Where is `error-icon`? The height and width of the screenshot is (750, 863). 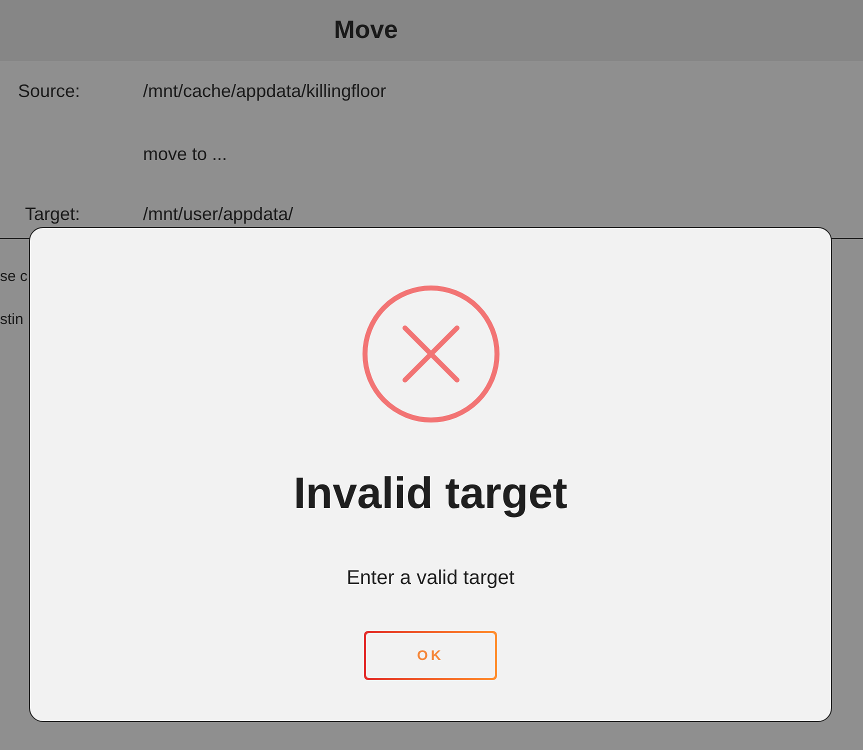
error-icon is located at coordinates (431, 354).